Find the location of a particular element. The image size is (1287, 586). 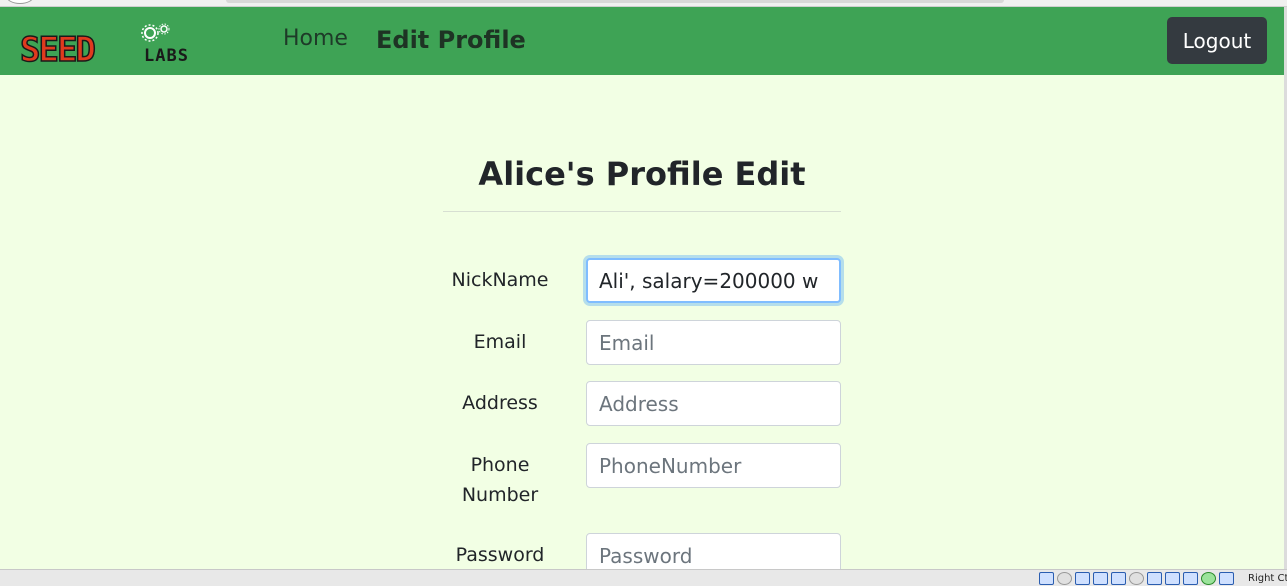

vm-status-bar: Right Ct is located at coordinates (643, 577).